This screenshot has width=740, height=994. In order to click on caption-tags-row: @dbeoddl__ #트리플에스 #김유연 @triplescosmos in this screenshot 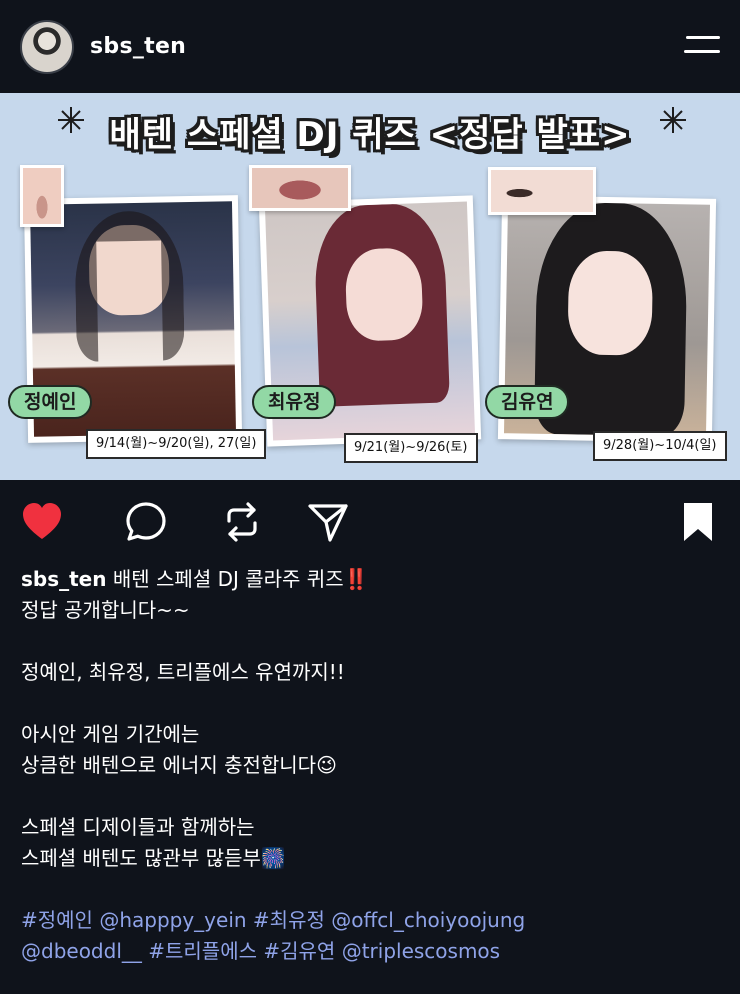, I will do `click(371, 951)`.